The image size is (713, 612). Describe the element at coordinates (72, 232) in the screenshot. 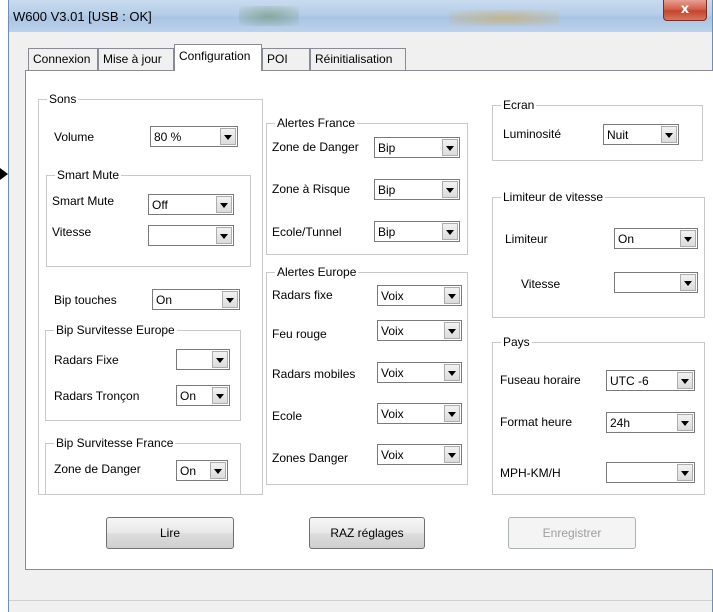

I see `smart-mute-vitesse-label: Vitesse` at that location.